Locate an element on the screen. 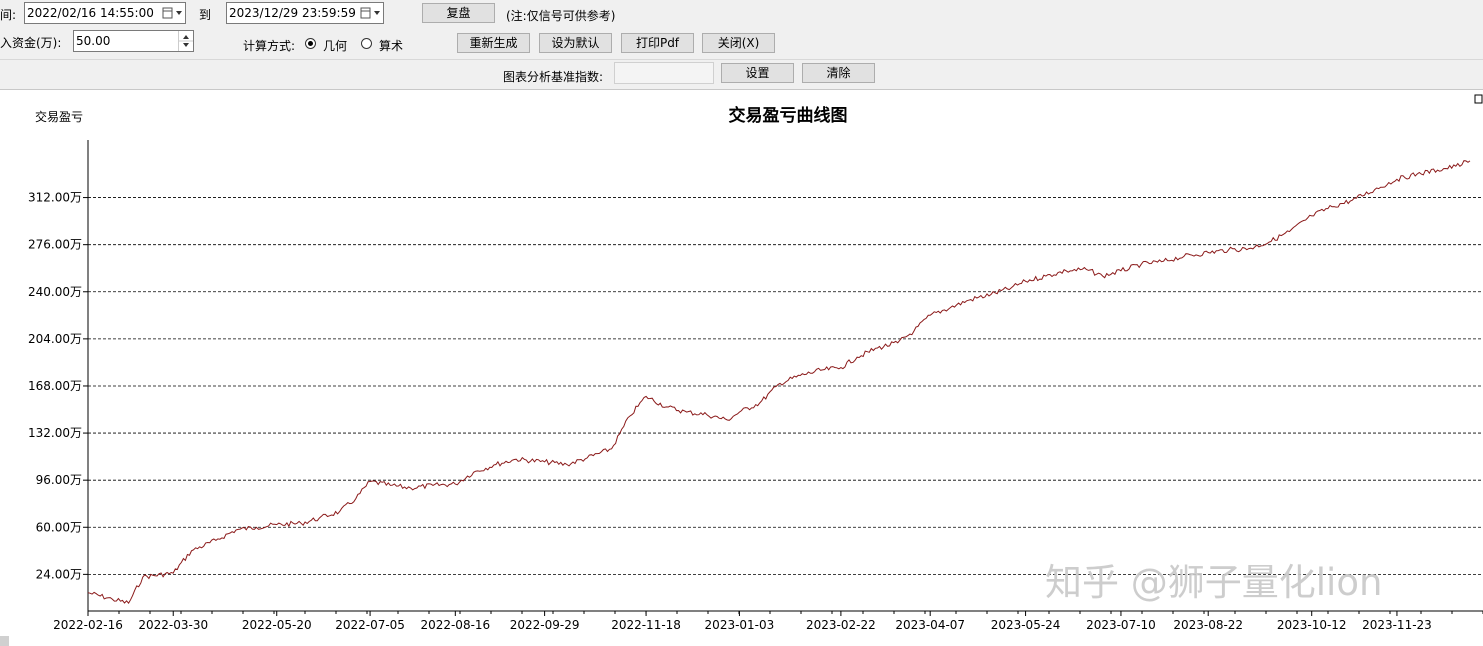 Image resolution: width=1483 pixels, height=646 pixels. radio-geometric-label: 几何 is located at coordinates (335, 46).